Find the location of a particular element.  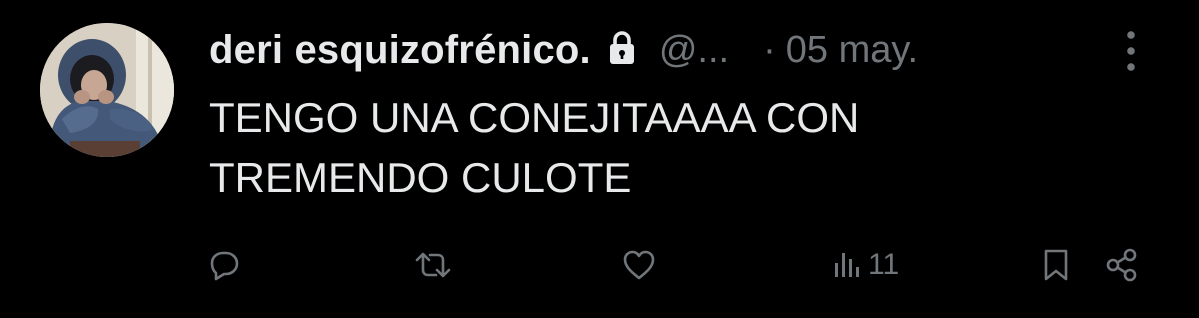

avatar-image is located at coordinates (107, 90).